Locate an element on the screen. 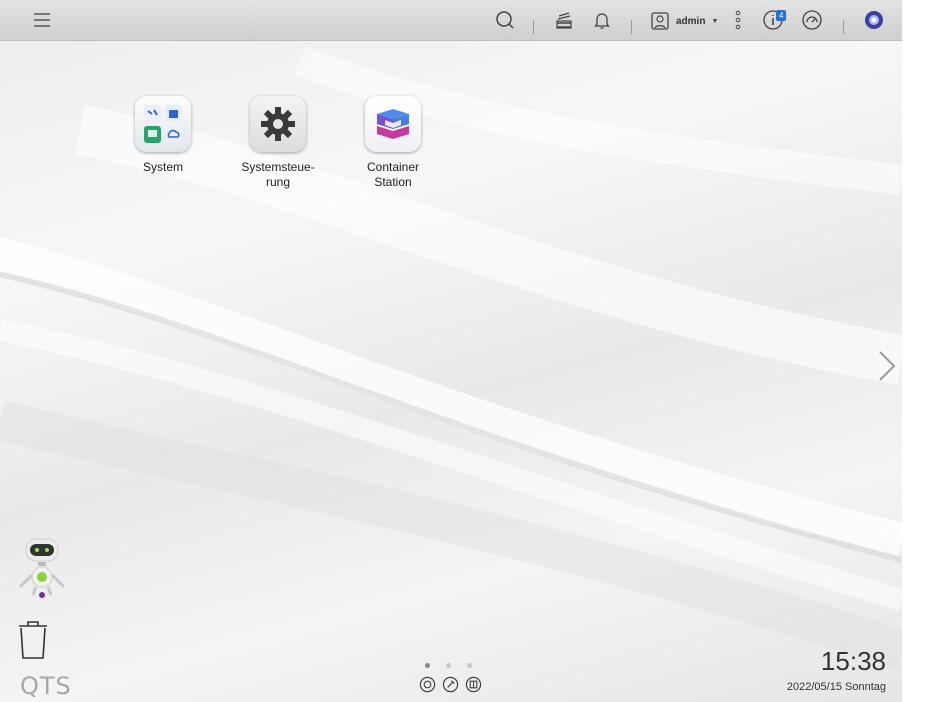 The height and width of the screenshot is (702, 936). notification-count-badge: 4 is located at coordinates (781, 15).